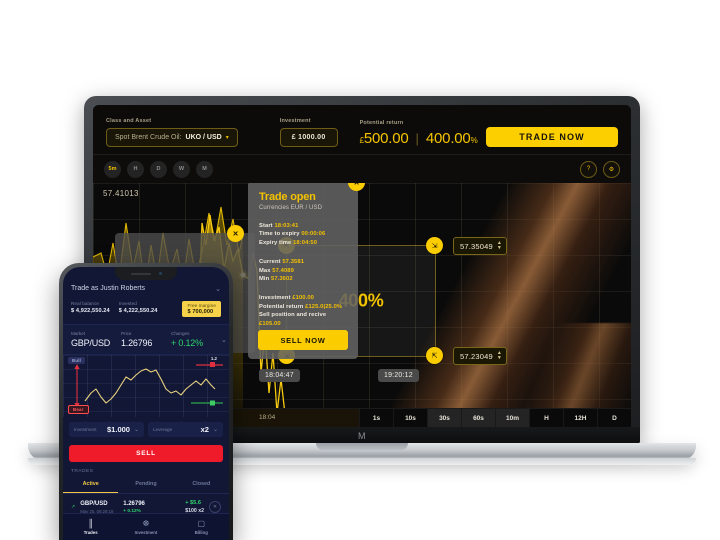  What do you see at coordinates (398, 375) in the screenshot?
I see `time-end-tag: 19:20:12` at bounding box center [398, 375].